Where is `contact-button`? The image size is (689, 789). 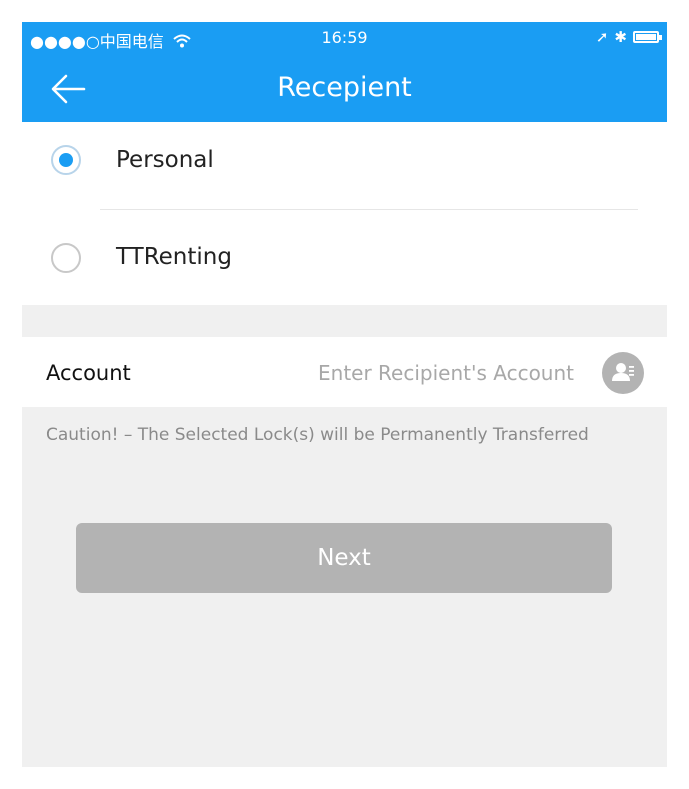
contact-button is located at coordinates (623, 373).